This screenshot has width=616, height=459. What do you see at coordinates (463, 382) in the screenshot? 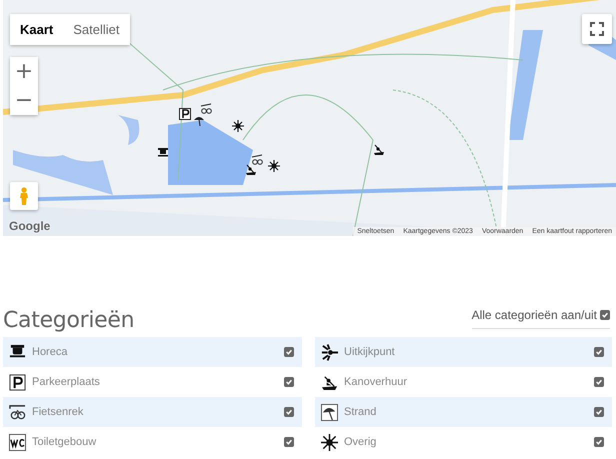
I see `category-row: Kanoverhuur` at bounding box center [463, 382].